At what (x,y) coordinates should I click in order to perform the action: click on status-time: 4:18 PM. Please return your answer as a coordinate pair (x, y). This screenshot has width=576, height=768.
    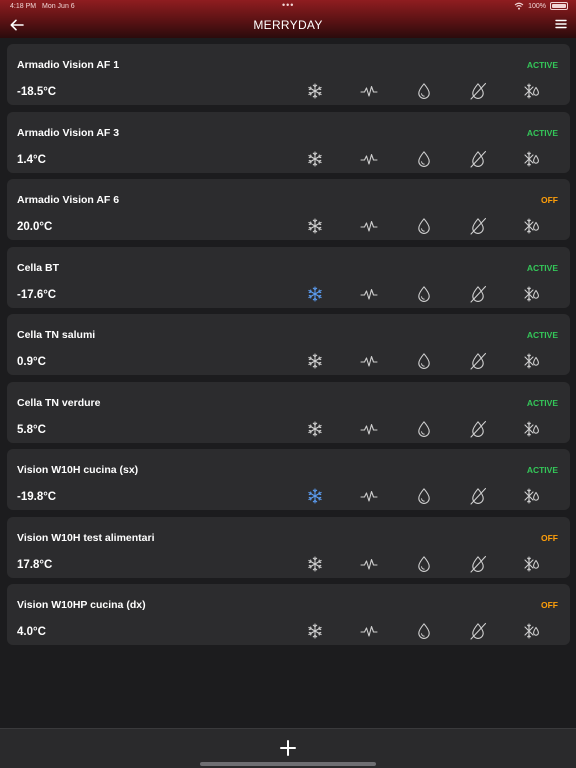
    Looking at the image, I should click on (23, 6).